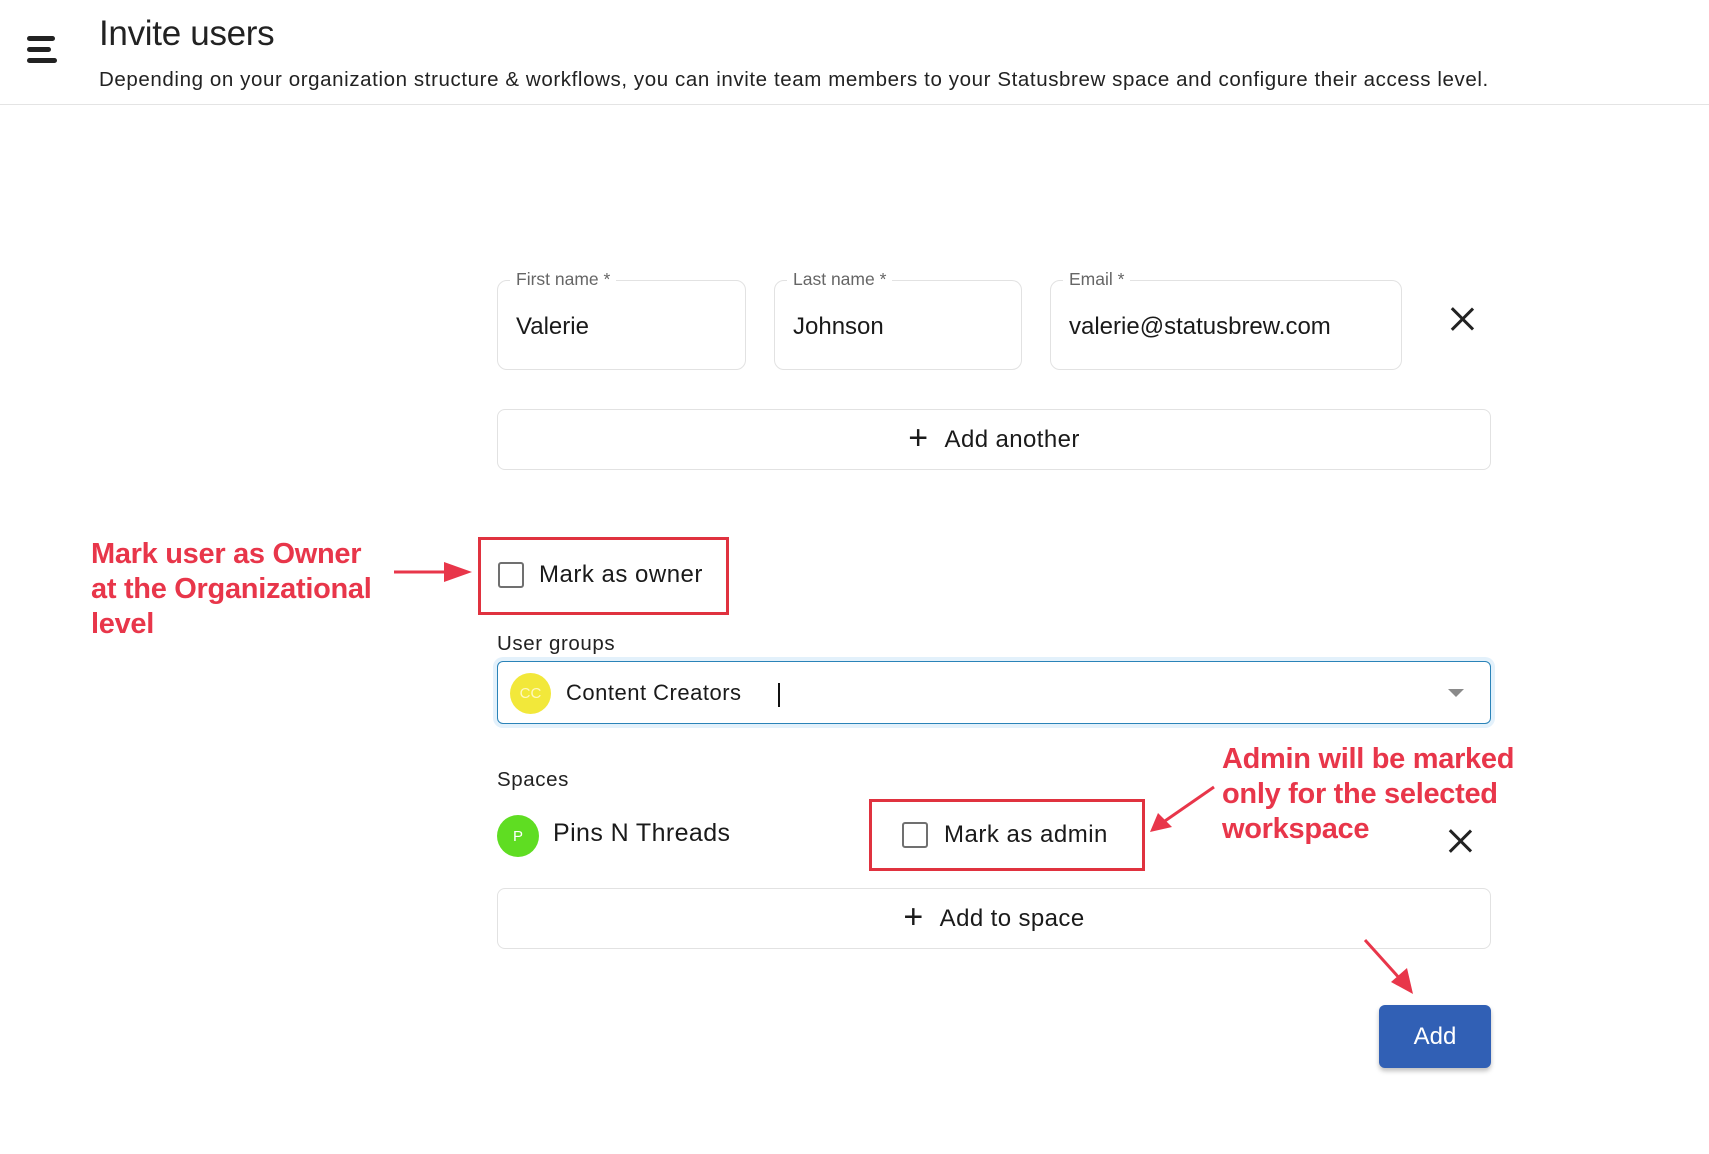 This screenshot has width=1709, height=1154. What do you see at coordinates (122, 624) in the screenshot?
I see `owner-annotation-line: level` at bounding box center [122, 624].